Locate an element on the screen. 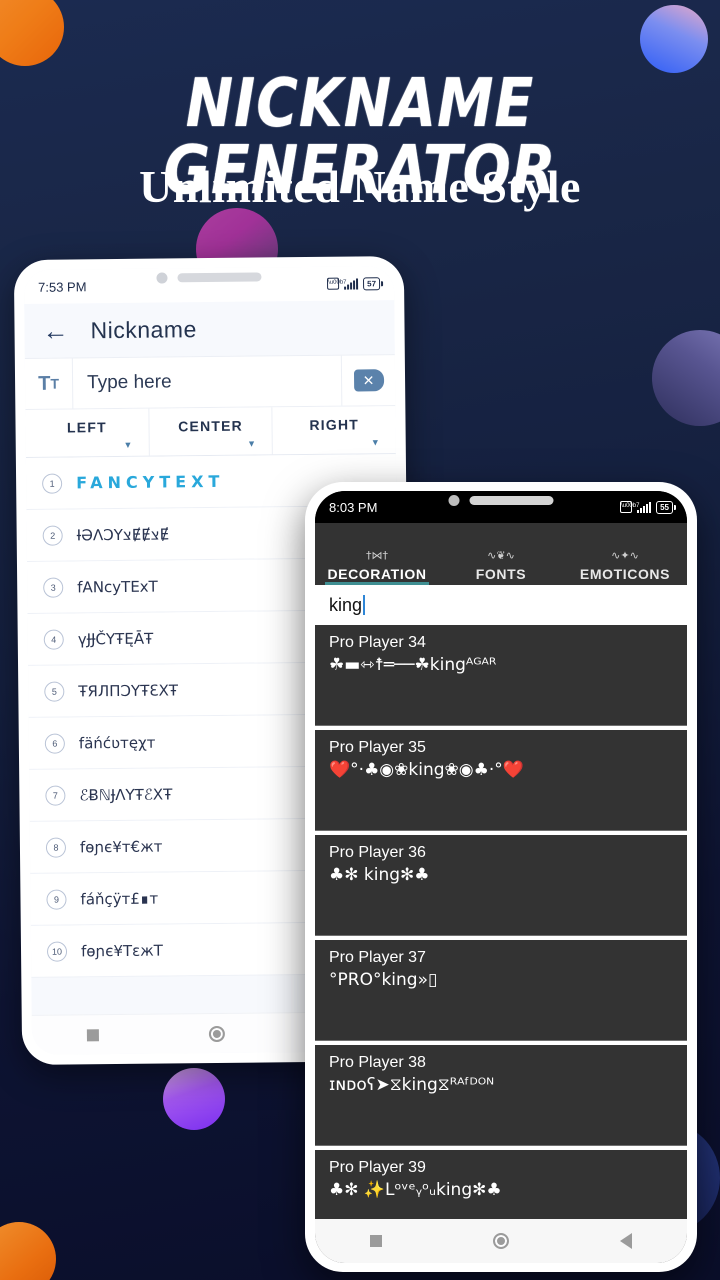  list-item-title: Pro Player 38 is located at coordinates (377, 1062).